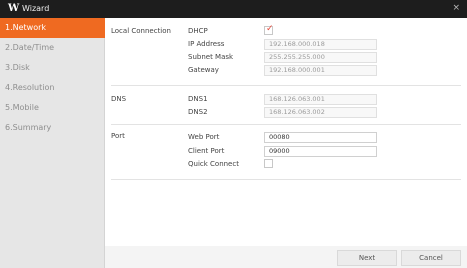  I want to click on sidebar-item-date-time: 2.Date/Time, so click(52, 48).